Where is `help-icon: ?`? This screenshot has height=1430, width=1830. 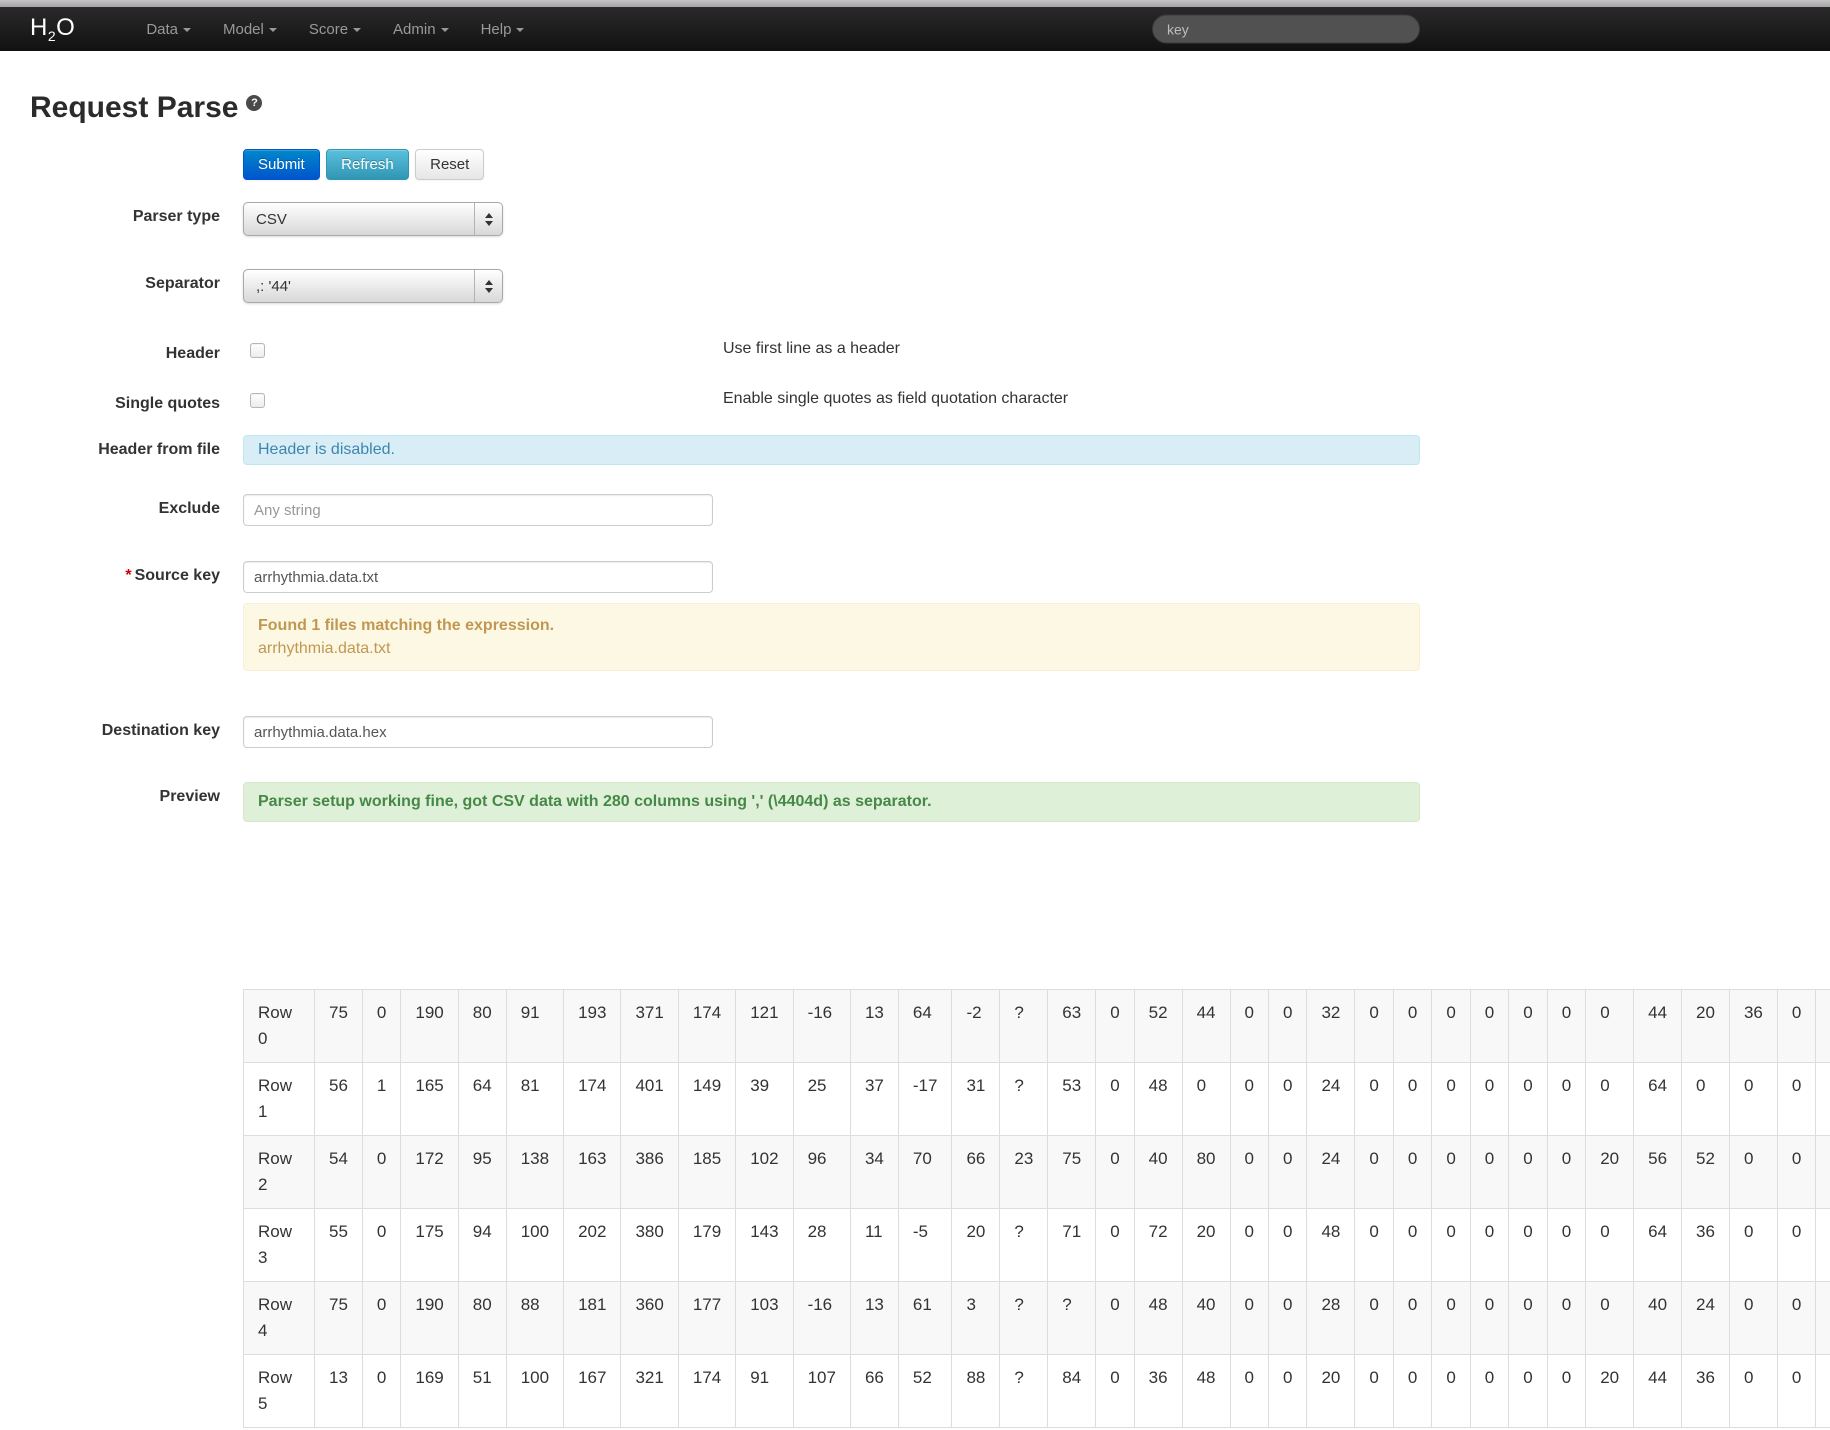
help-icon: ? is located at coordinates (254, 103).